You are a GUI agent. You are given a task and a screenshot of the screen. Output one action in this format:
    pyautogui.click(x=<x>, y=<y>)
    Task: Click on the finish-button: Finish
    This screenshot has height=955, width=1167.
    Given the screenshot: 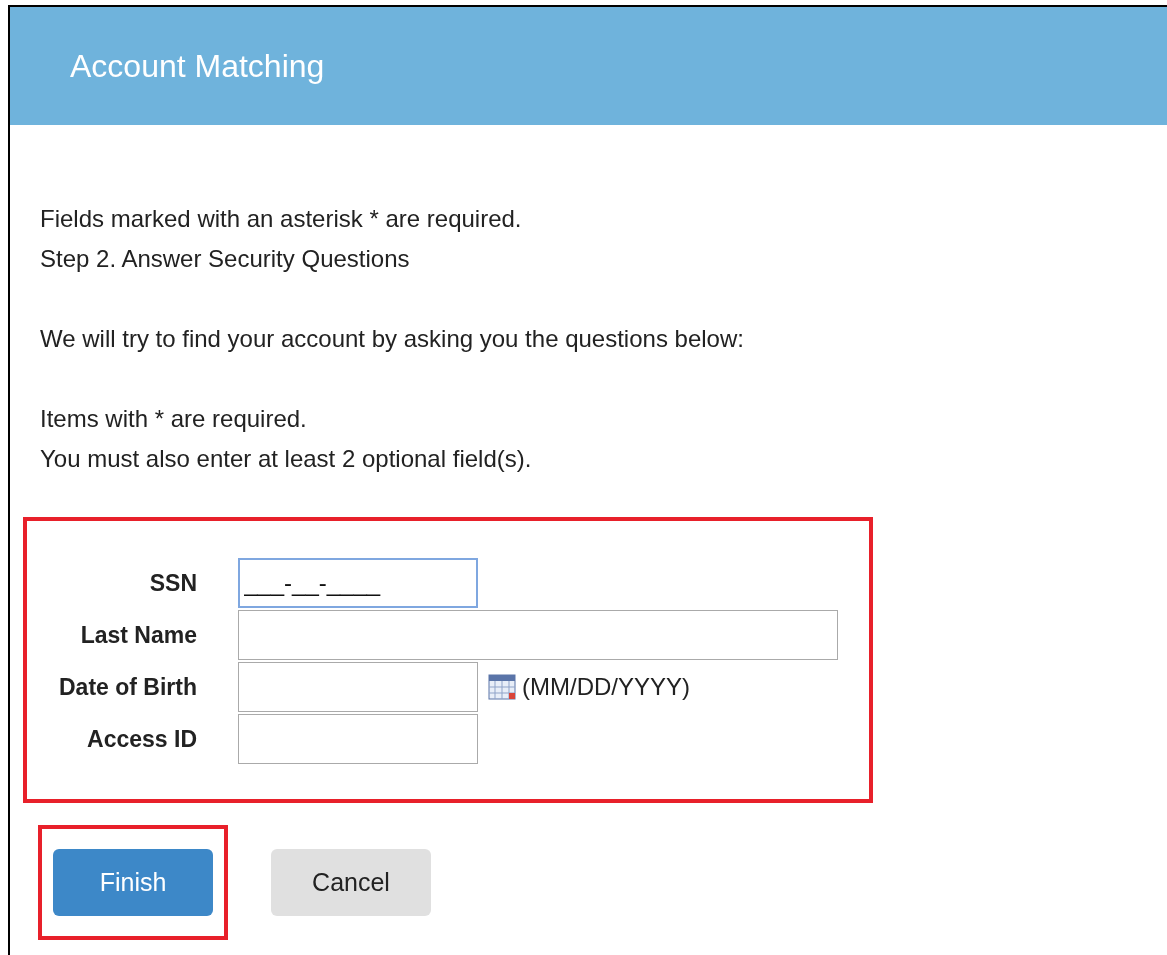 What is the action you would take?
    pyautogui.click(x=133, y=882)
    